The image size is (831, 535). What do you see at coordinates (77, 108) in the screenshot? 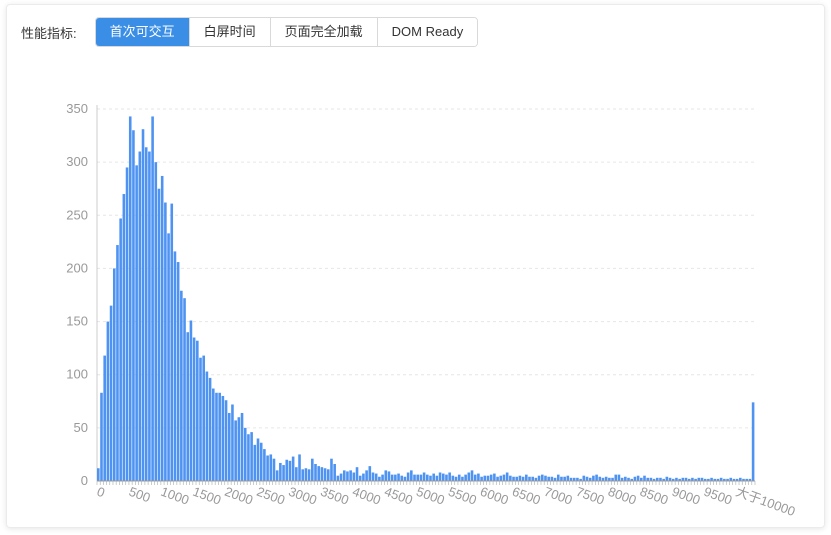
I see `y-tick-label: 350` at bounding box center [77, 108].